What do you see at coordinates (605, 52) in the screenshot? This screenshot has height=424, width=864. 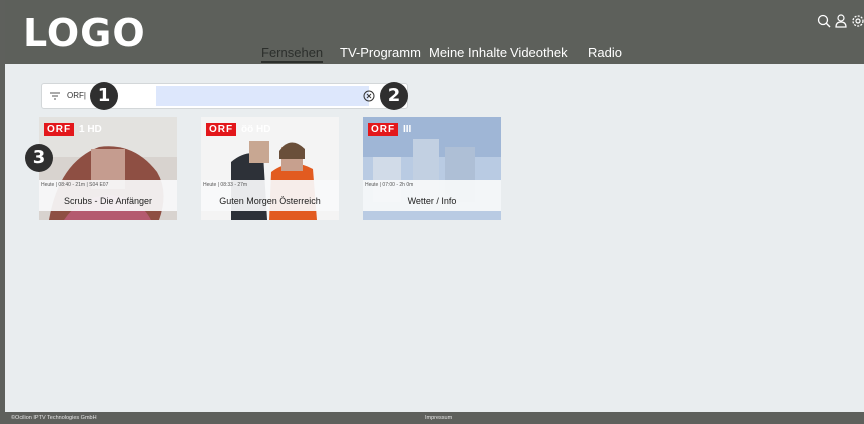 I see `nav-radio: Radio` at bounding box center [605, 52].